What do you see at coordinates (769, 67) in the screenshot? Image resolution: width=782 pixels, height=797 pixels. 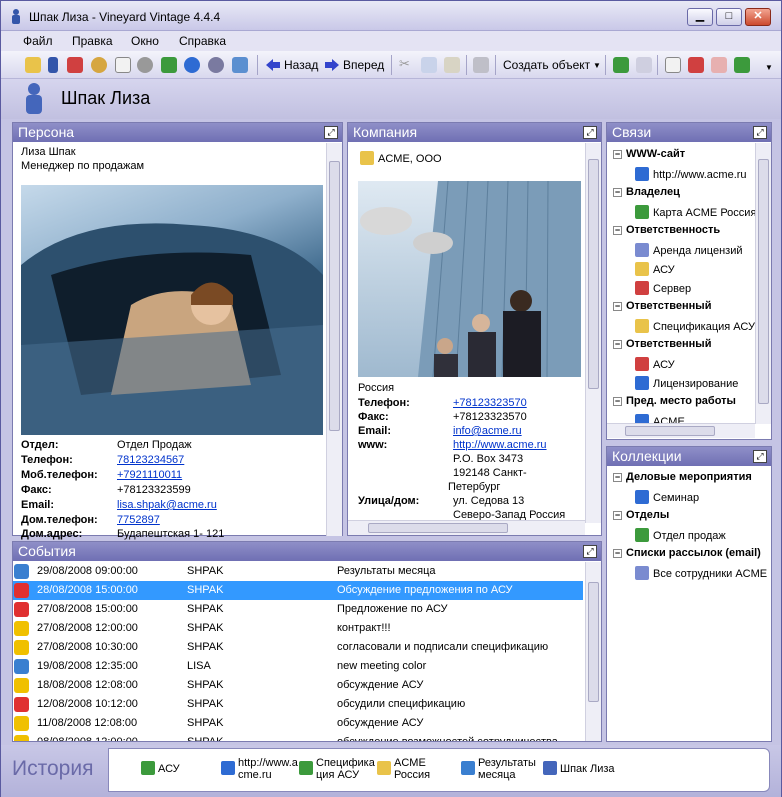 I see `toolbar-overflow-icon: ▼` at bounding box center [769, 67].